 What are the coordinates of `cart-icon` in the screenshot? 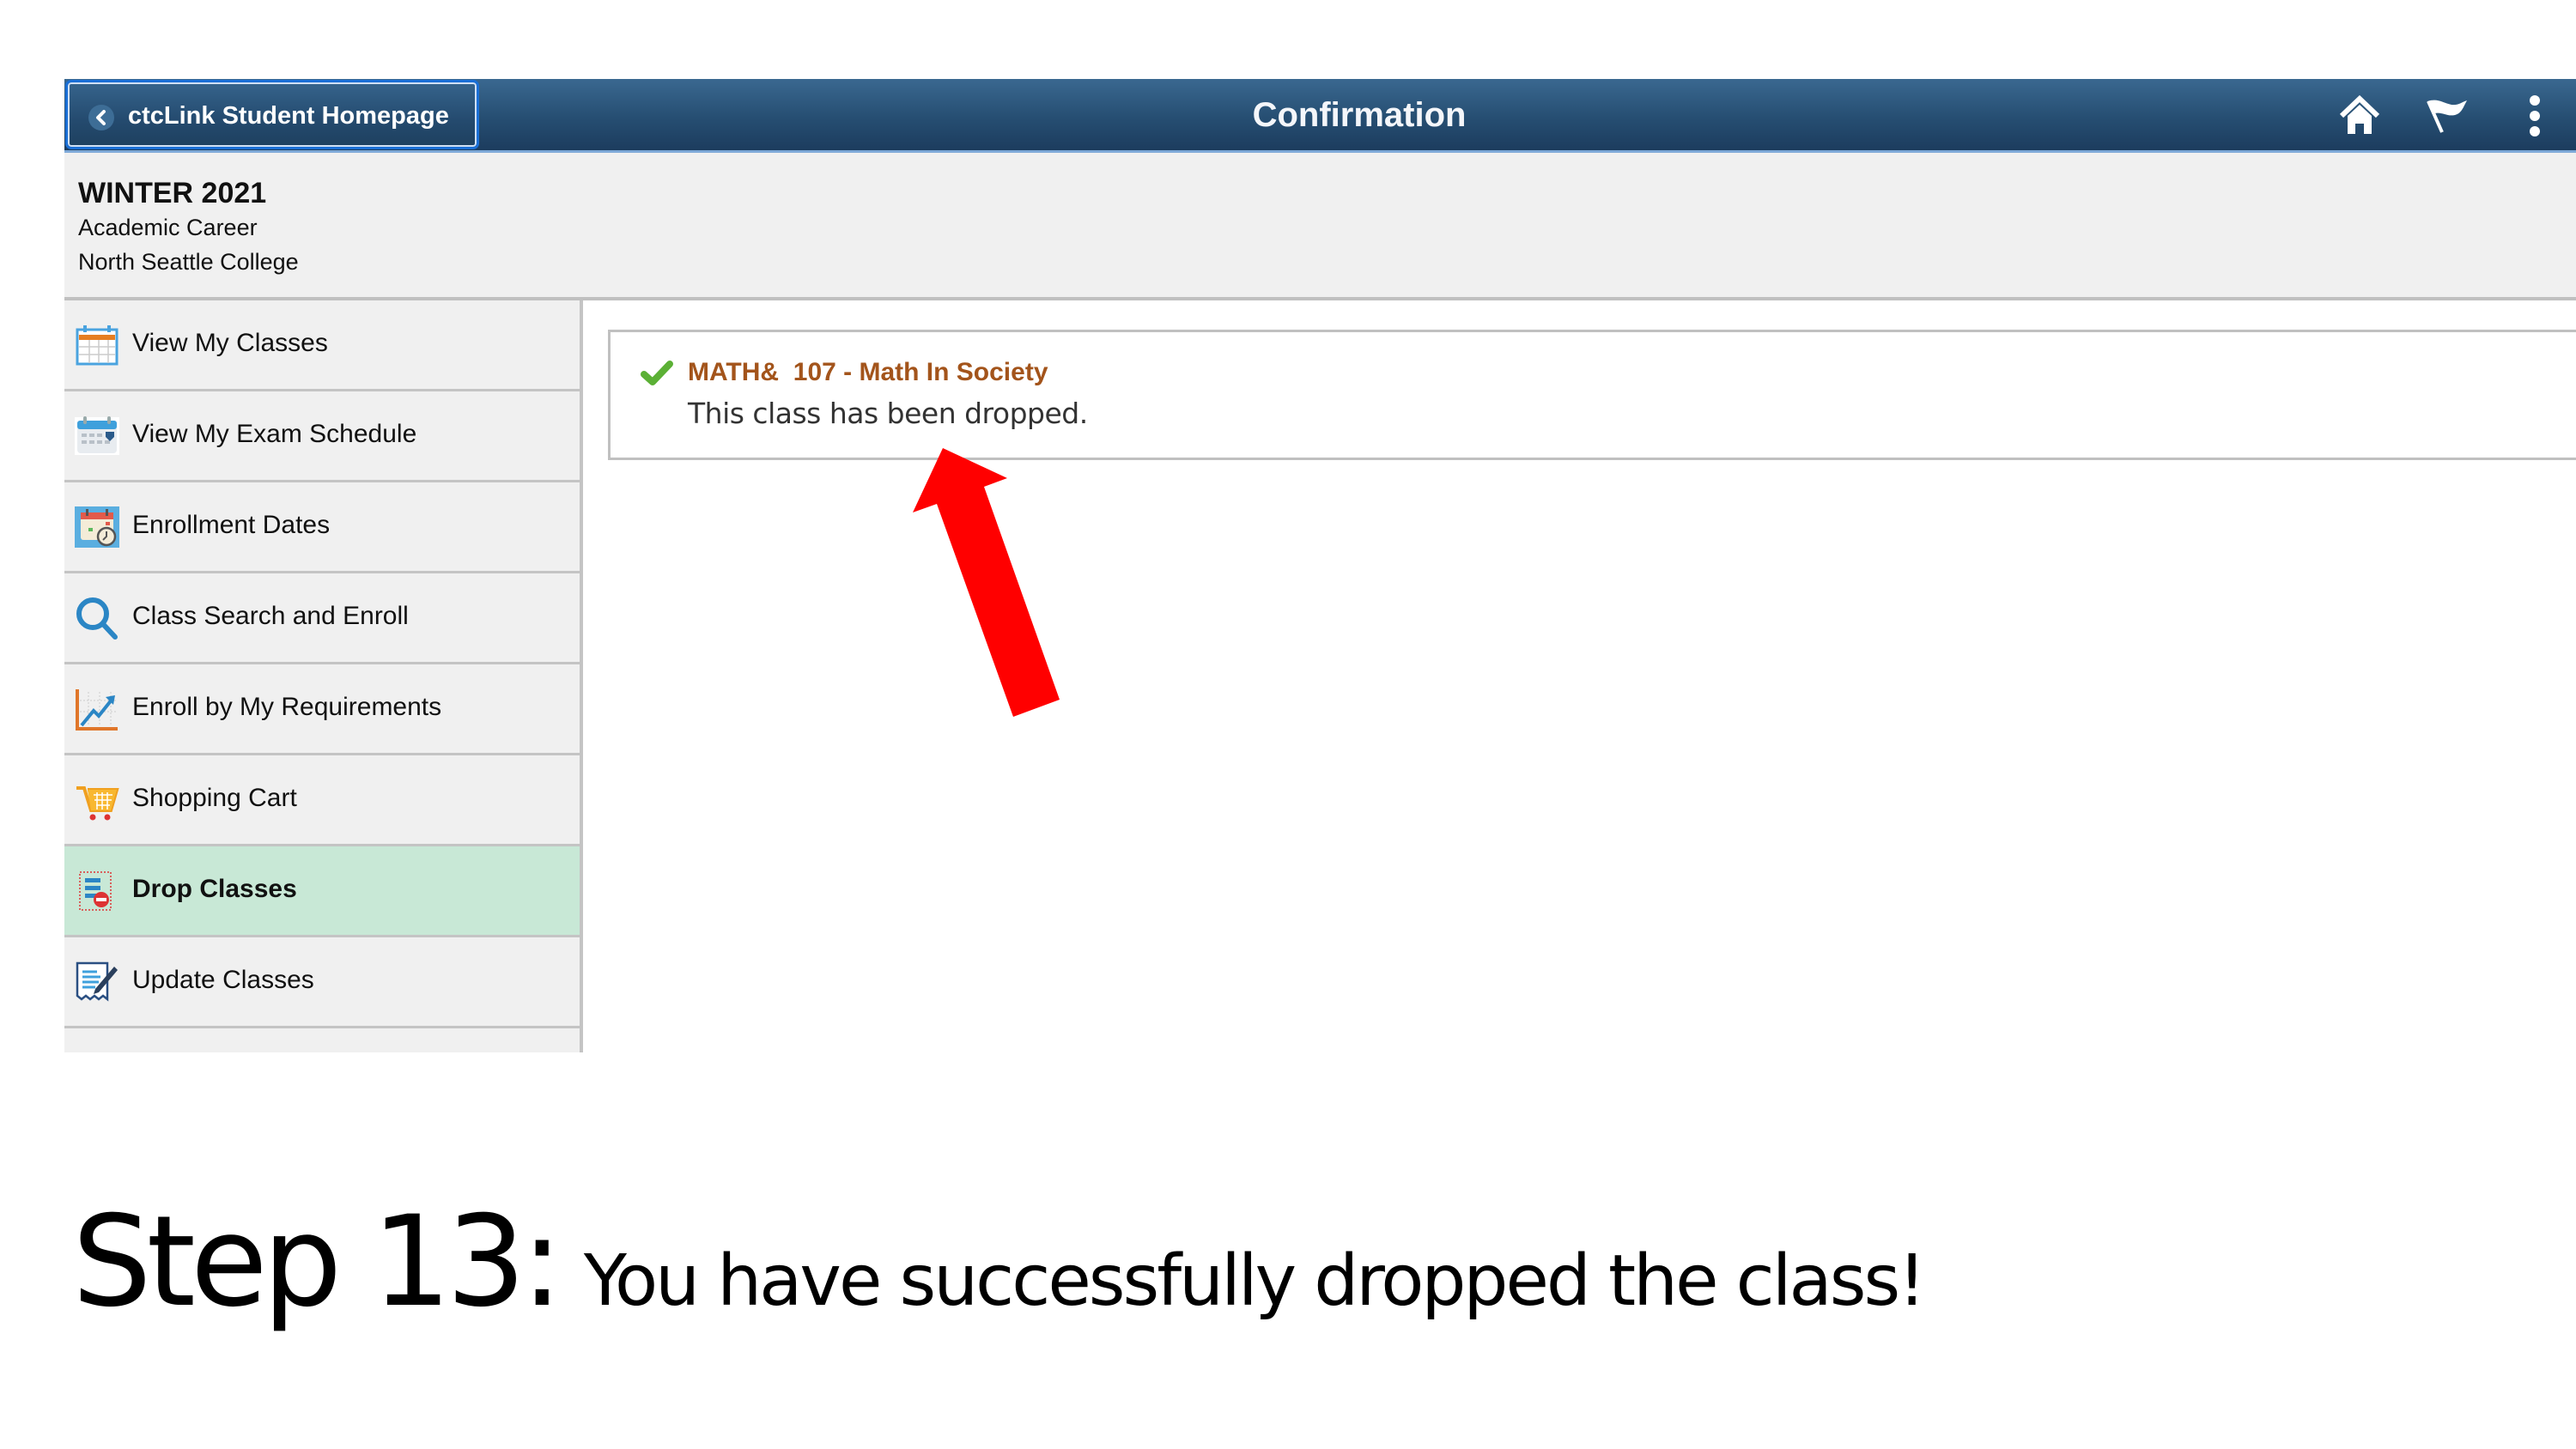 It's located at (97, 800).